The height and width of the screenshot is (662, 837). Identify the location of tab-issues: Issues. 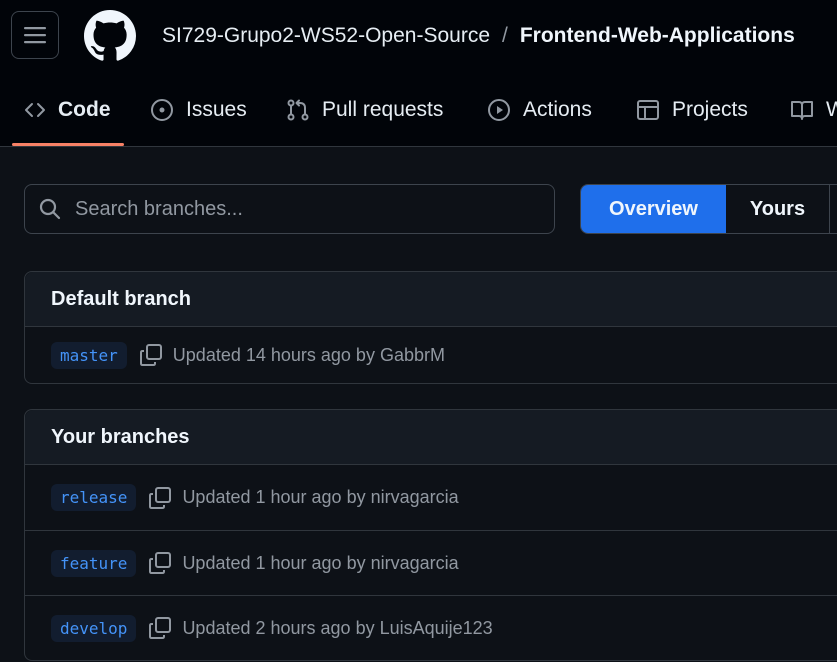
(198, 110).